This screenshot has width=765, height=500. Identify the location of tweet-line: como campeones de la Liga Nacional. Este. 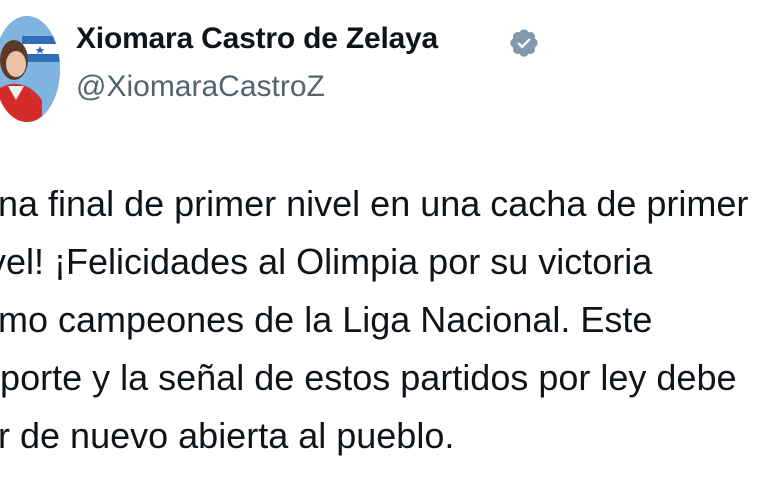
(326, 319).